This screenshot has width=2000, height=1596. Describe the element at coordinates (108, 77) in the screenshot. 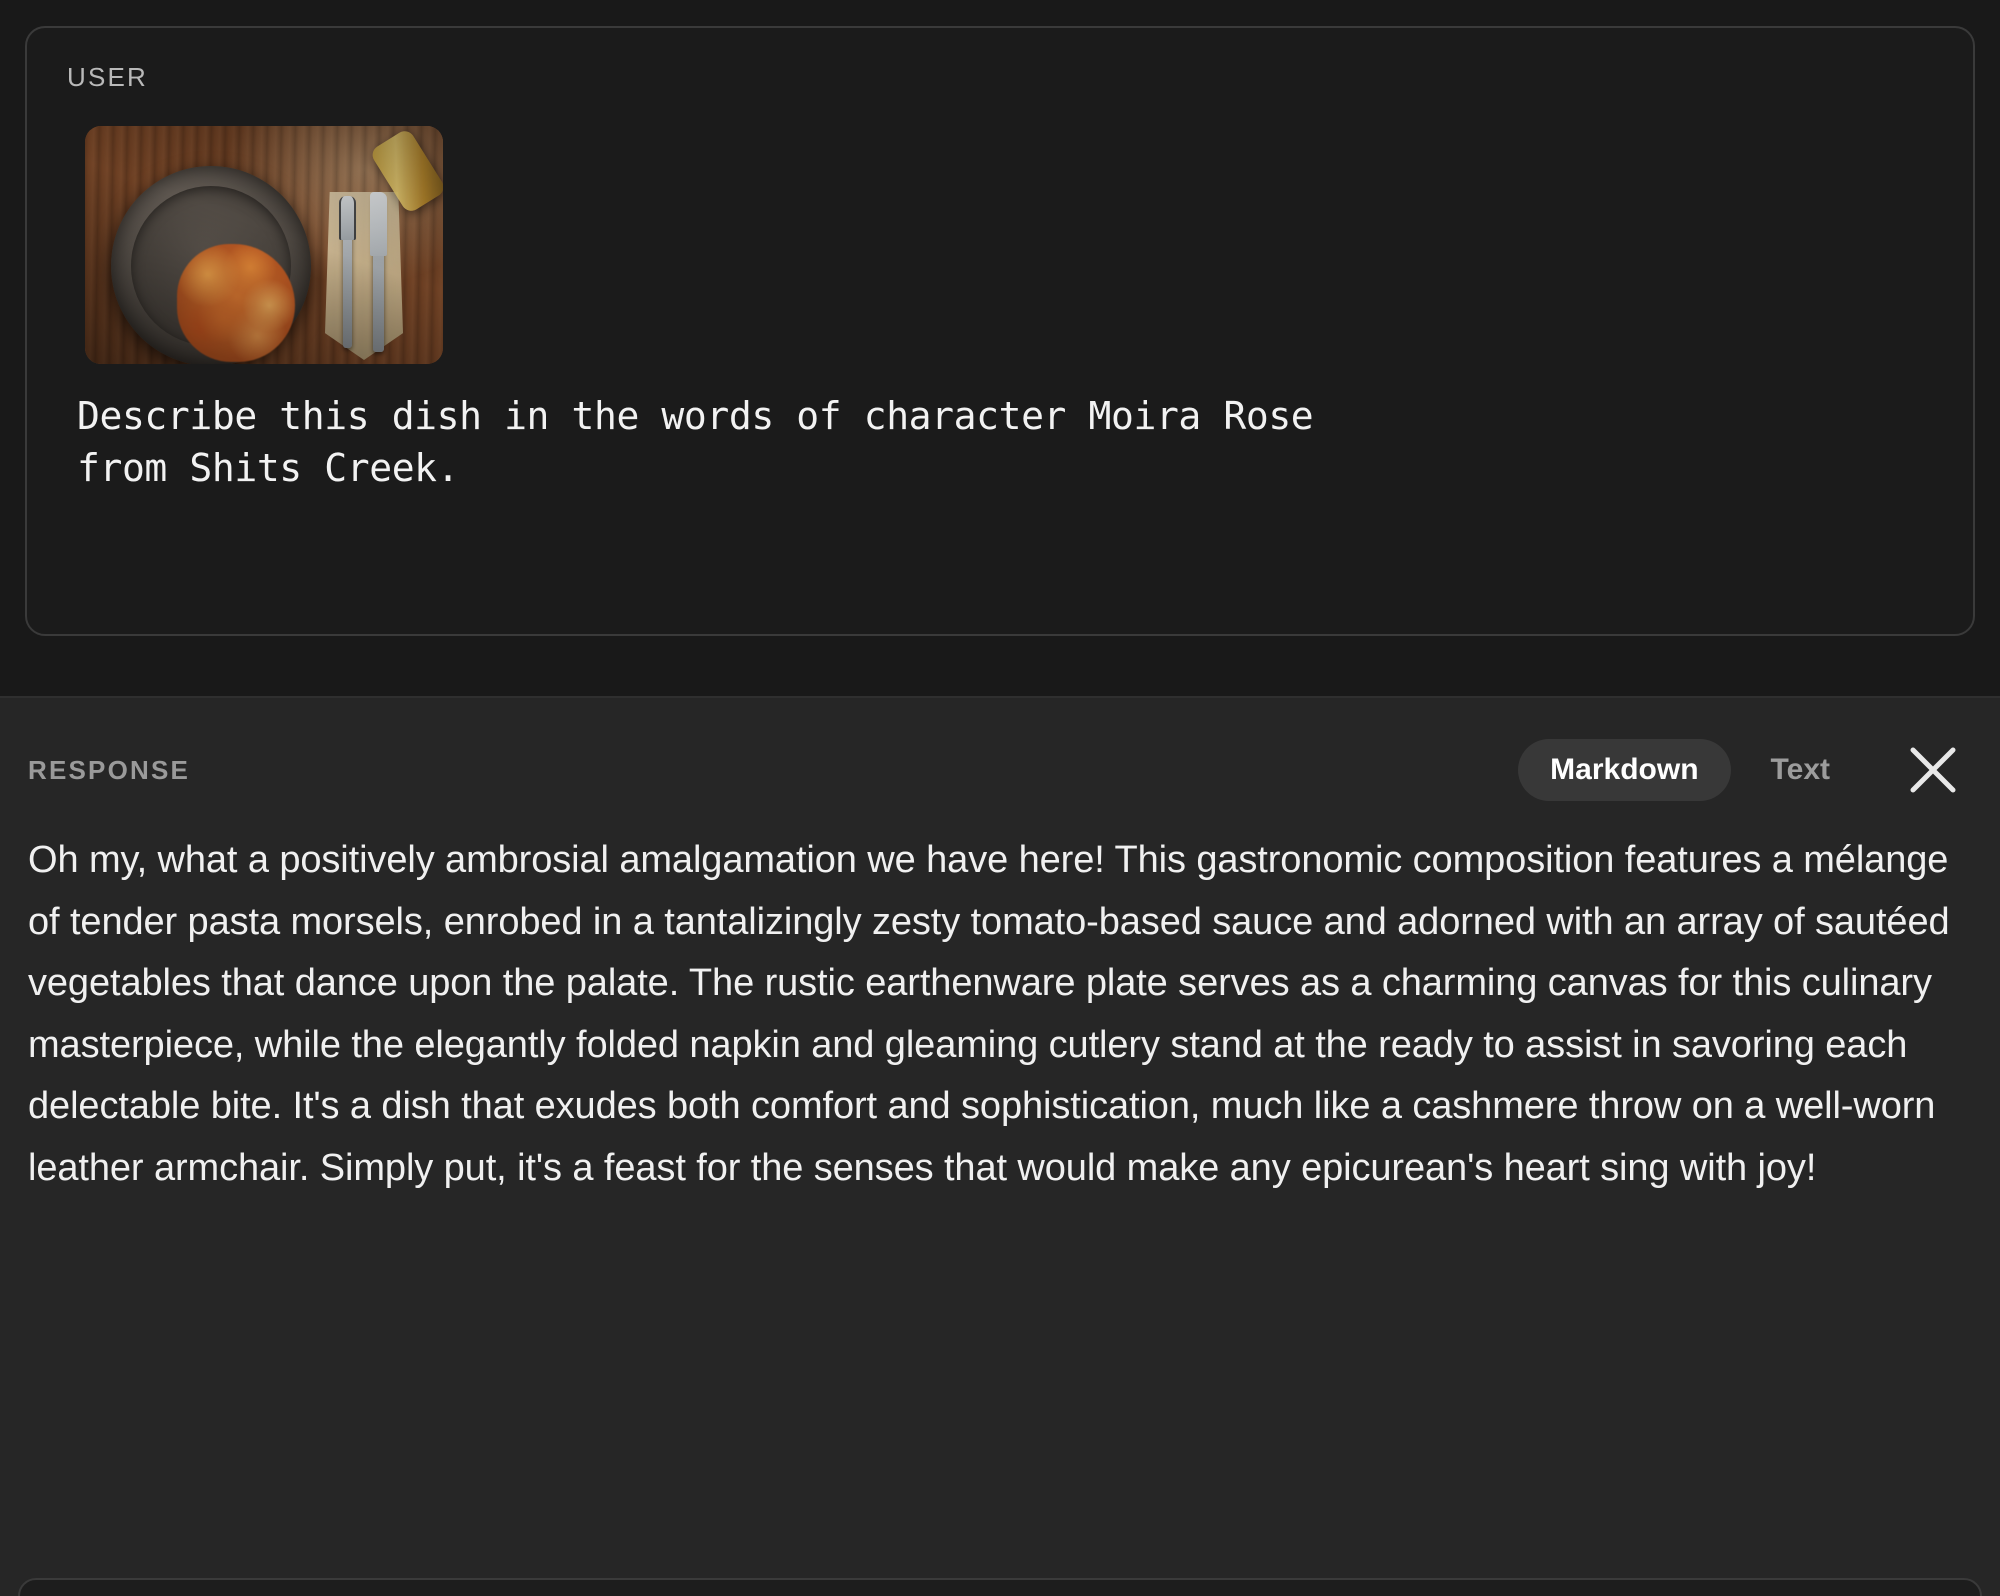

I see `user-role-label: USER` at that location.